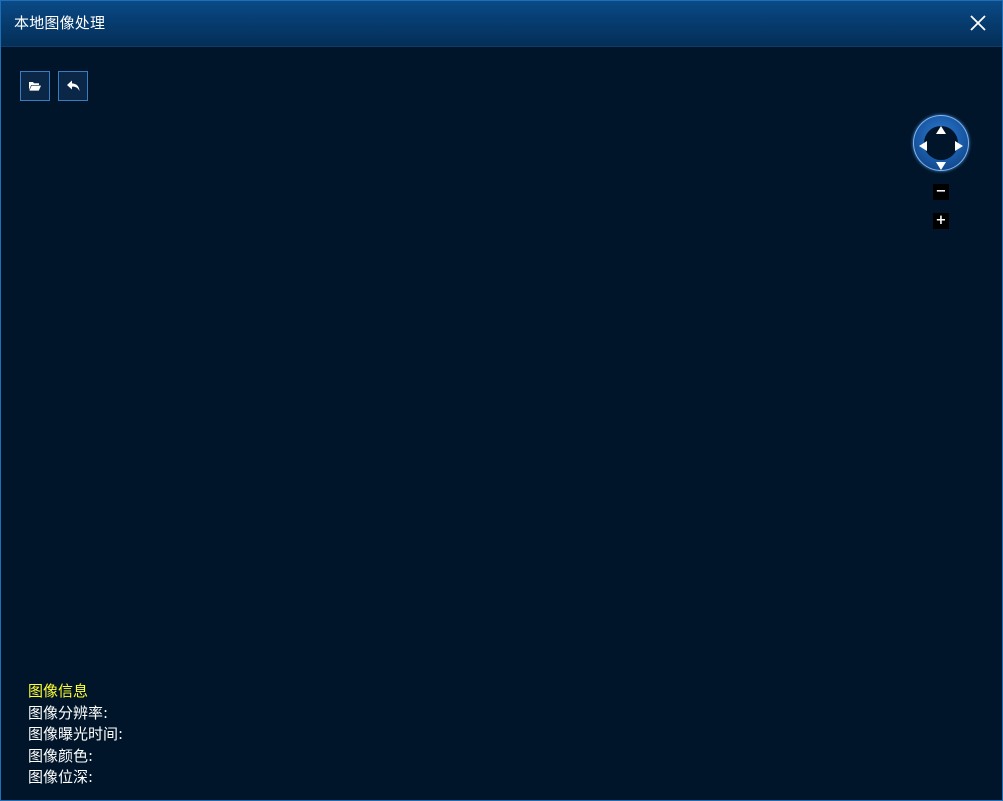 The height and width of the screenshot is (801, 1003). What do you see at coordinates (501, 24) in the screenshot?
I see `title-bar: 本地图像处理` at bounding box center [501, 24].